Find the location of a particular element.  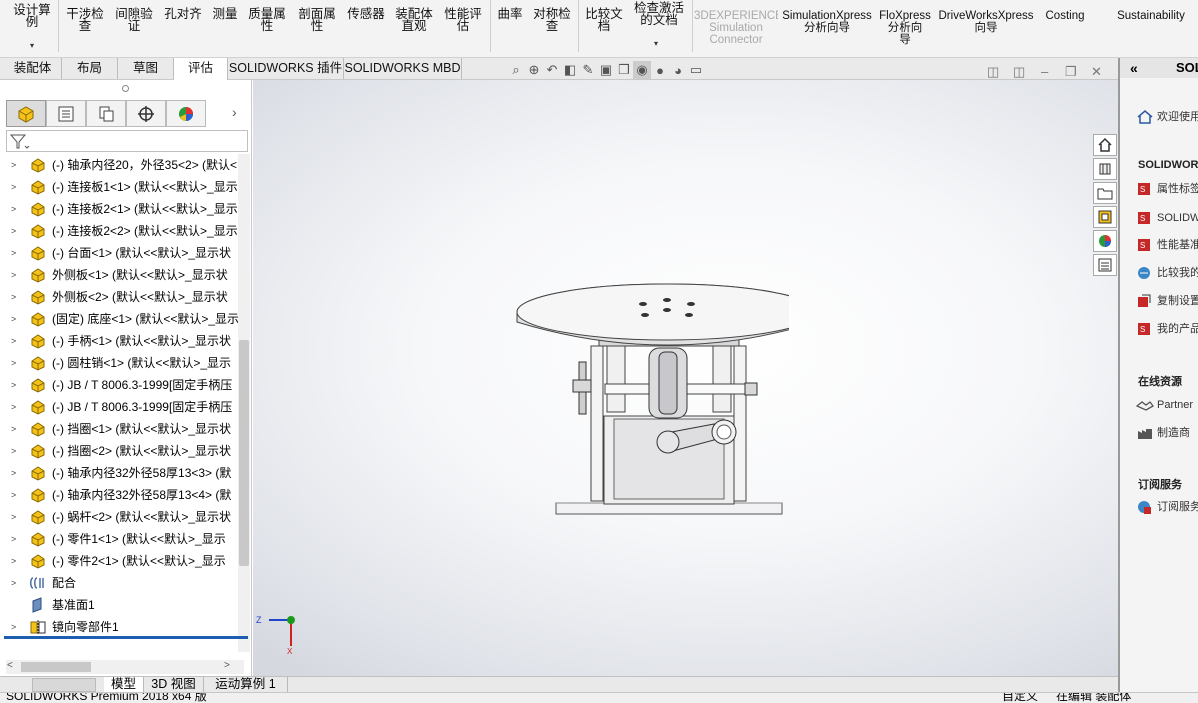

tab-model: 模型 is located at coordinates (124, 685).